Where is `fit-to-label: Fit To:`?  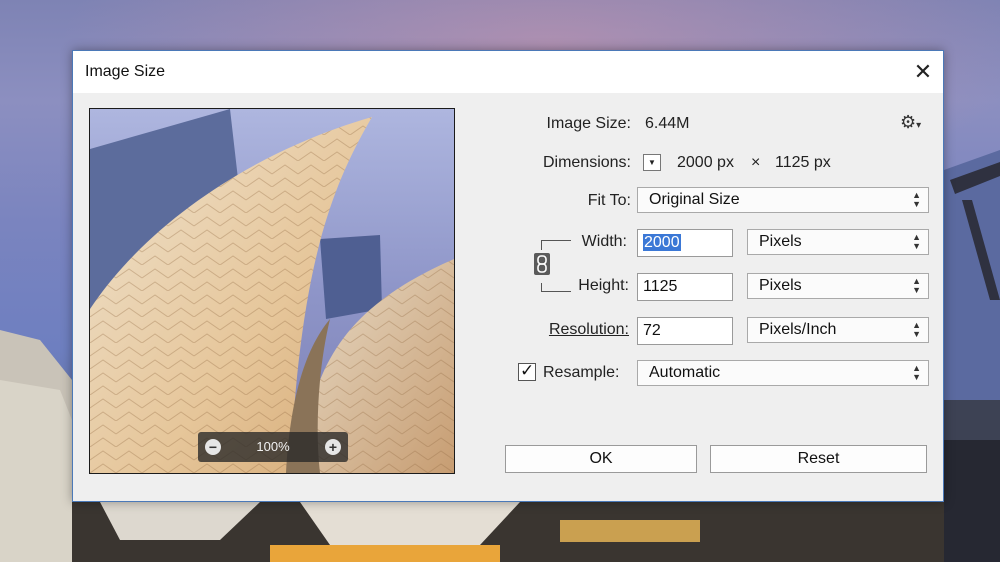
fit-to-label: Fit To: is located at coordinates (609, 200).